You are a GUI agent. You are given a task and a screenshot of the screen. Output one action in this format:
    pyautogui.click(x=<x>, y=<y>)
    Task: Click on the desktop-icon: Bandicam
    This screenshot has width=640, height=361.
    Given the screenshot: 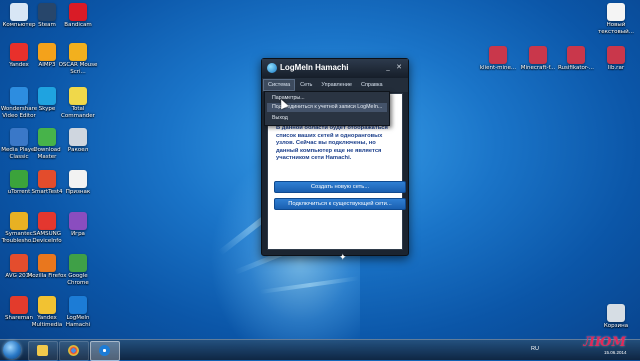 What is the action you would take?
    pyautogui.click(x=78, y=16)
    